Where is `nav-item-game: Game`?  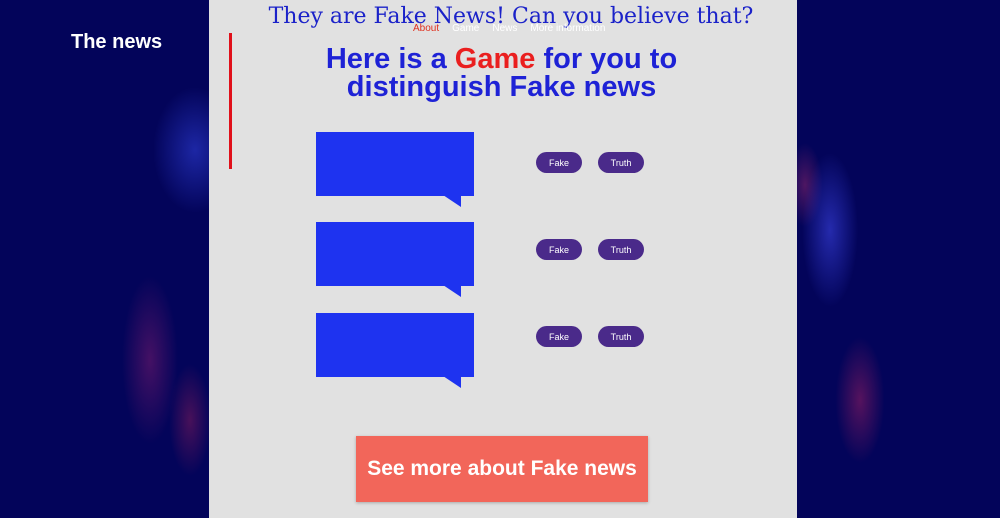 nav-item-game: Game is located at coordinates (465, 28).